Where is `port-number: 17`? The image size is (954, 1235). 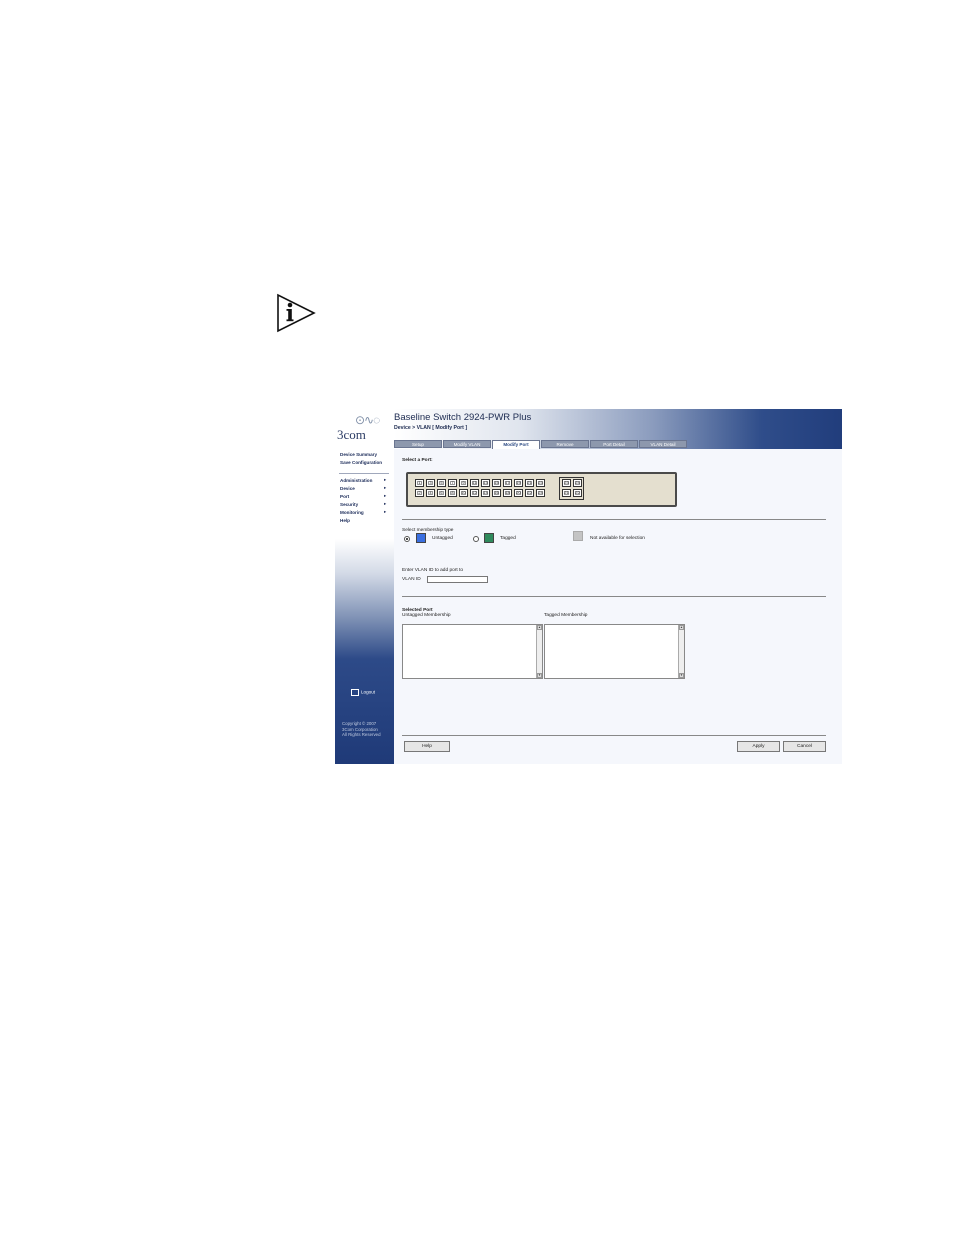
port-number: 17 is located at coordinates (507, 482).